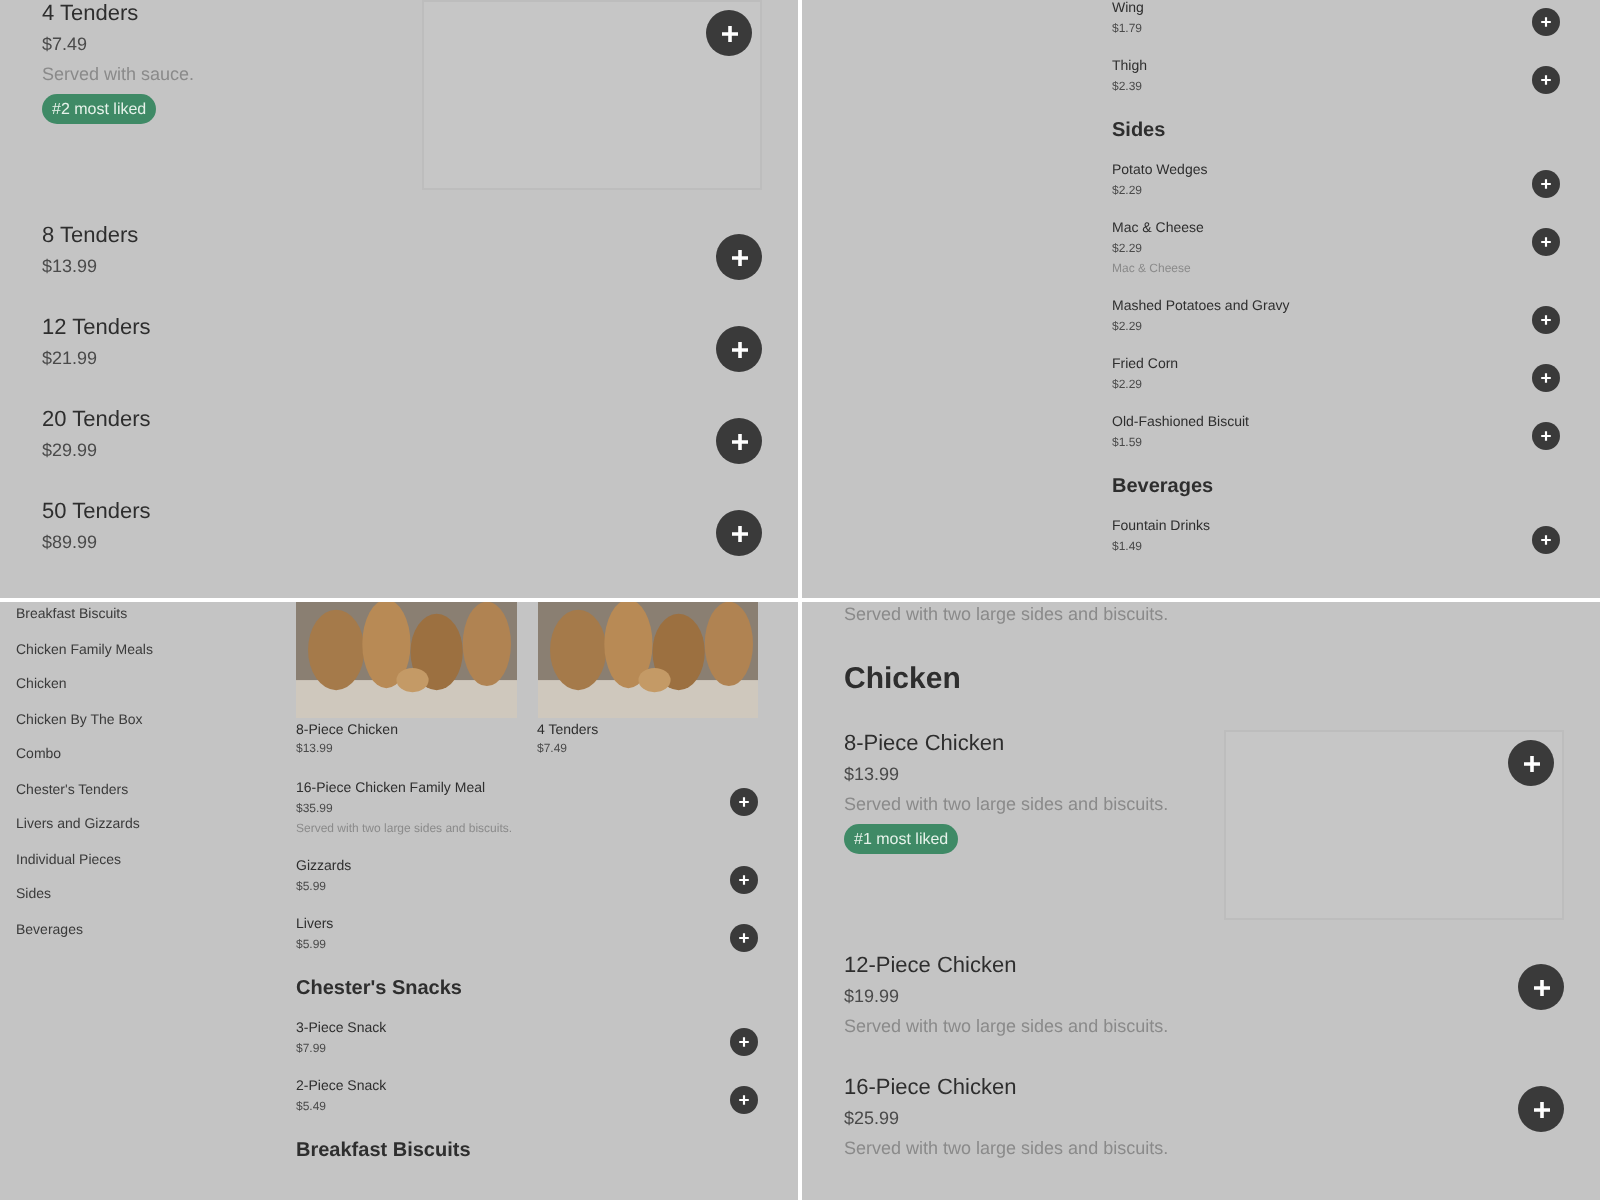 The height and width of the screenshot is (1200, 1600). Describe the element at coordinates (380, 990) in the screenshot. I see `section-title: Chester's Snacks` at that location.